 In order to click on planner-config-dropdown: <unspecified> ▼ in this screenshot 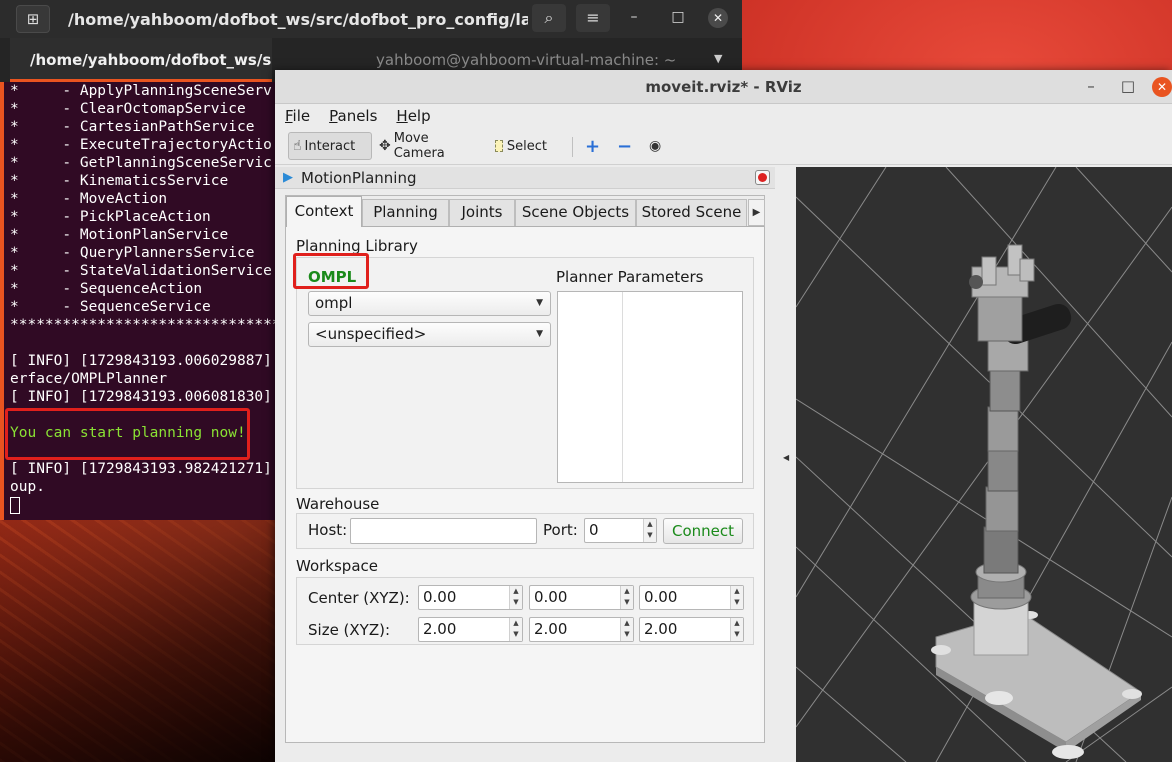, I will do `click(429, 334)`.